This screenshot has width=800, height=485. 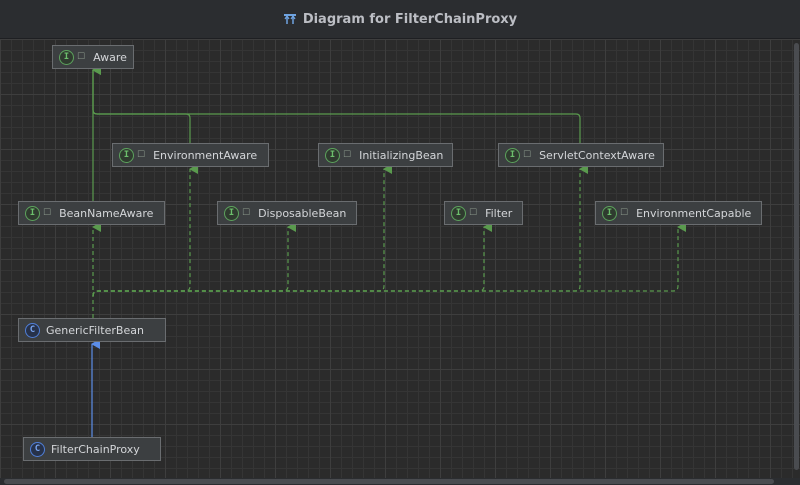 I want to click on node-label: EnvironmentCapable, so click(x=694, y=213).